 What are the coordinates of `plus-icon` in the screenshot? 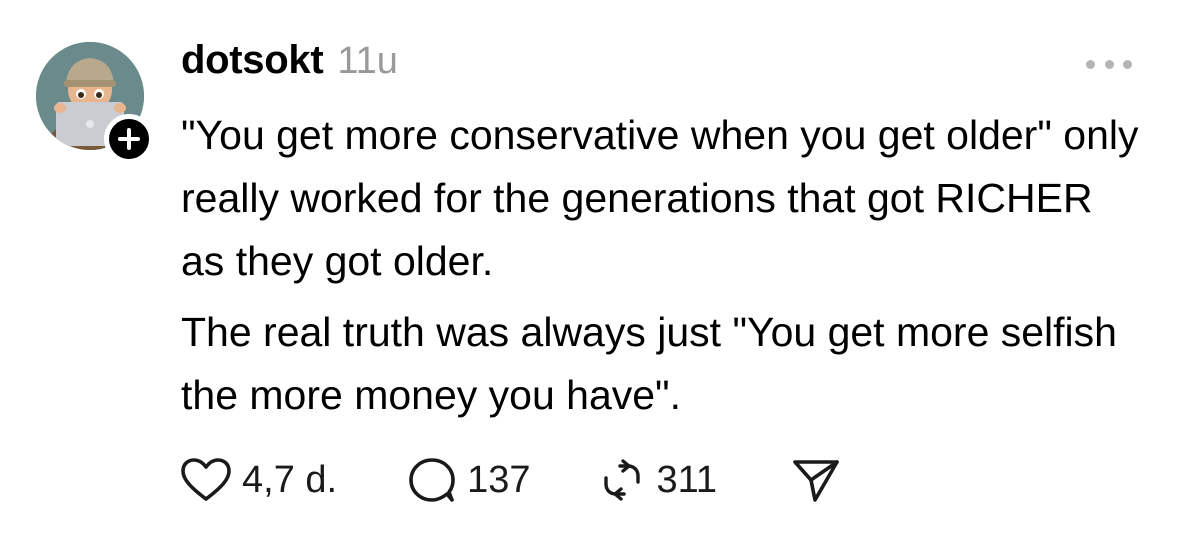 It's located at (129, 139).